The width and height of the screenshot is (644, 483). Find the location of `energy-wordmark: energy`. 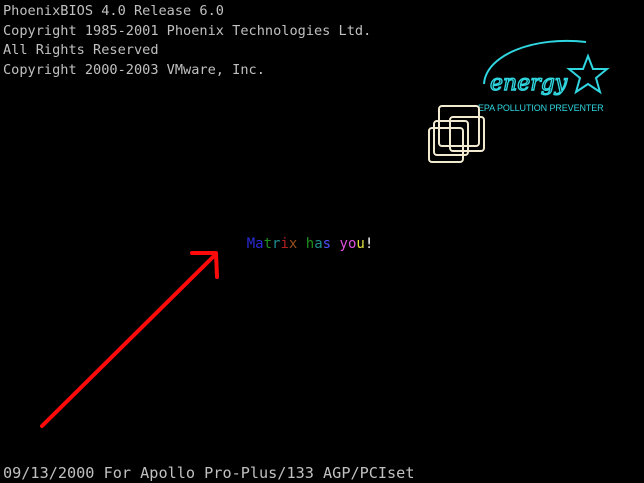

energy-wordmark: energy is located at coordinates (529, 83).